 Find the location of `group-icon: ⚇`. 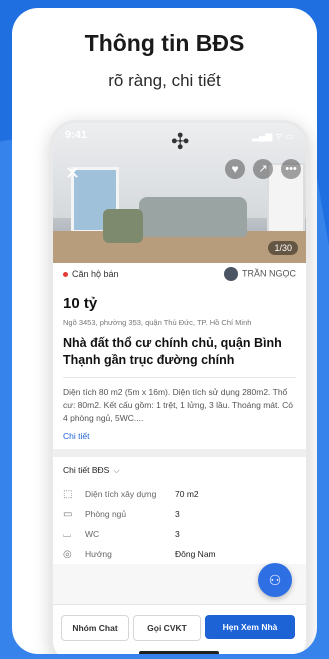

group-icon: ⚇ is located at coordinates (275, 580).